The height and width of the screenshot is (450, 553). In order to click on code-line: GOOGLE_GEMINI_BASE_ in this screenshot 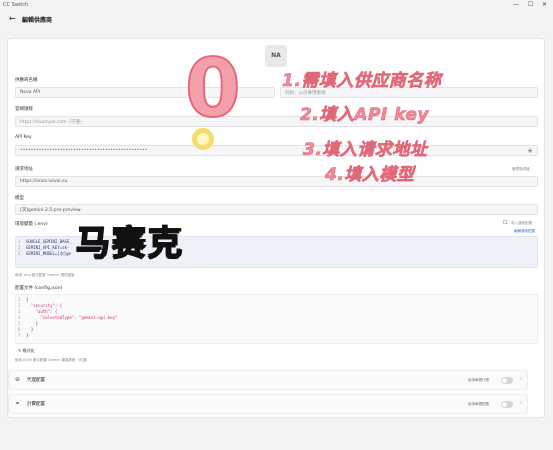, I will do `click(49, 241)`.